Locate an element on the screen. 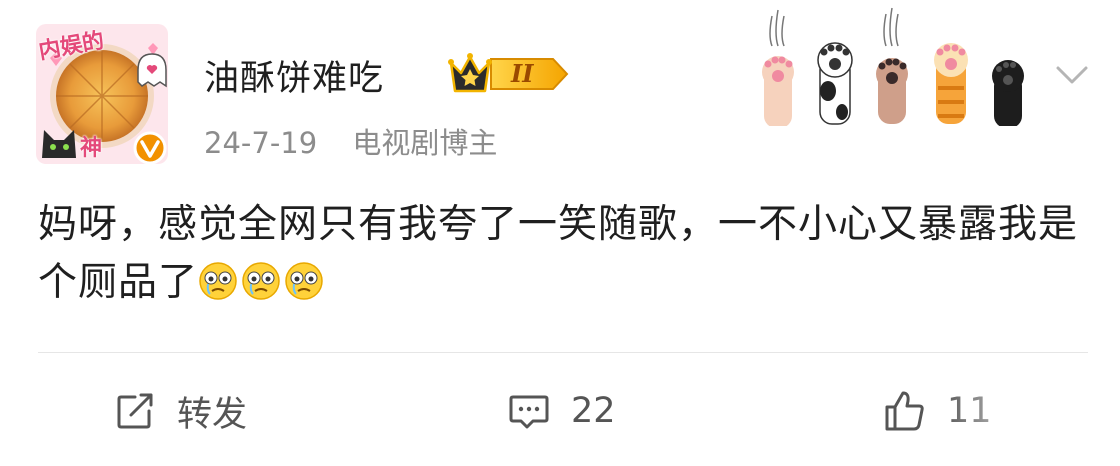 This screenshot has width=1120, height=466. user-role: 电视剧博主 is located at coordinates (425, 143).